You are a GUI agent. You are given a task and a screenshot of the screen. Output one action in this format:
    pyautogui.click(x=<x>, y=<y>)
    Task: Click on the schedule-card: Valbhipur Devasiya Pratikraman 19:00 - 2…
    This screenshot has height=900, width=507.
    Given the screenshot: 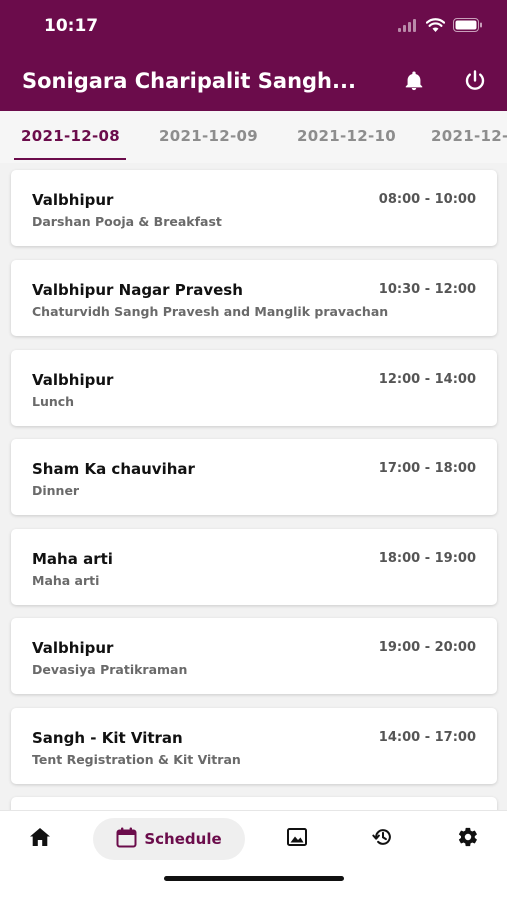 What is the action you would take?
    pyautogui.click(x=254, y=656)
    